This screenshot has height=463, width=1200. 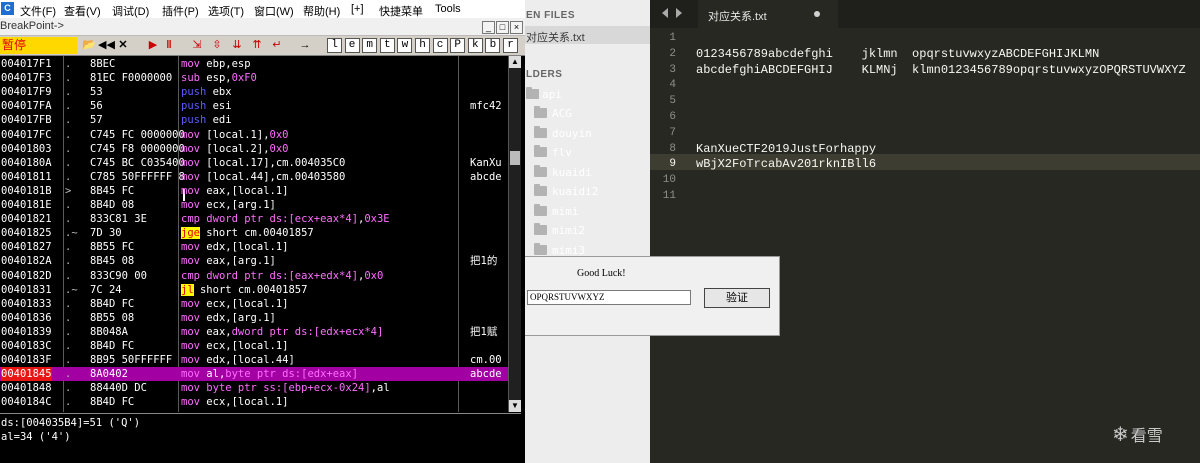 I want to click on disasm-flag: ., so click(x=68, y=303).